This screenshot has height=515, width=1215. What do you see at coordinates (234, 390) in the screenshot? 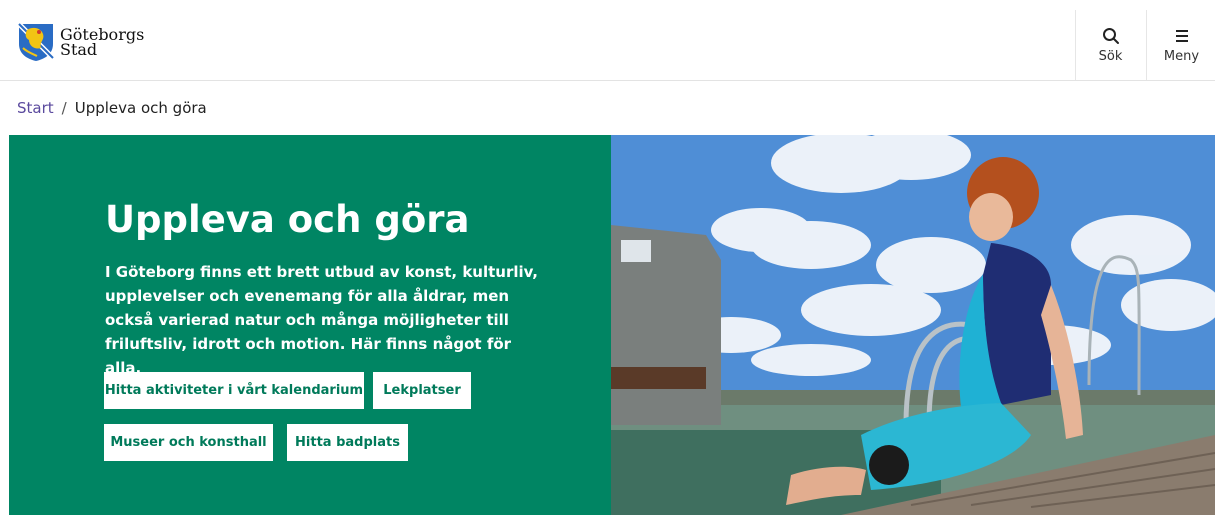
I see `calendar-activities-button: Hitta aktiviteter i vårt kalendarium` at bounding box center [234, 390].